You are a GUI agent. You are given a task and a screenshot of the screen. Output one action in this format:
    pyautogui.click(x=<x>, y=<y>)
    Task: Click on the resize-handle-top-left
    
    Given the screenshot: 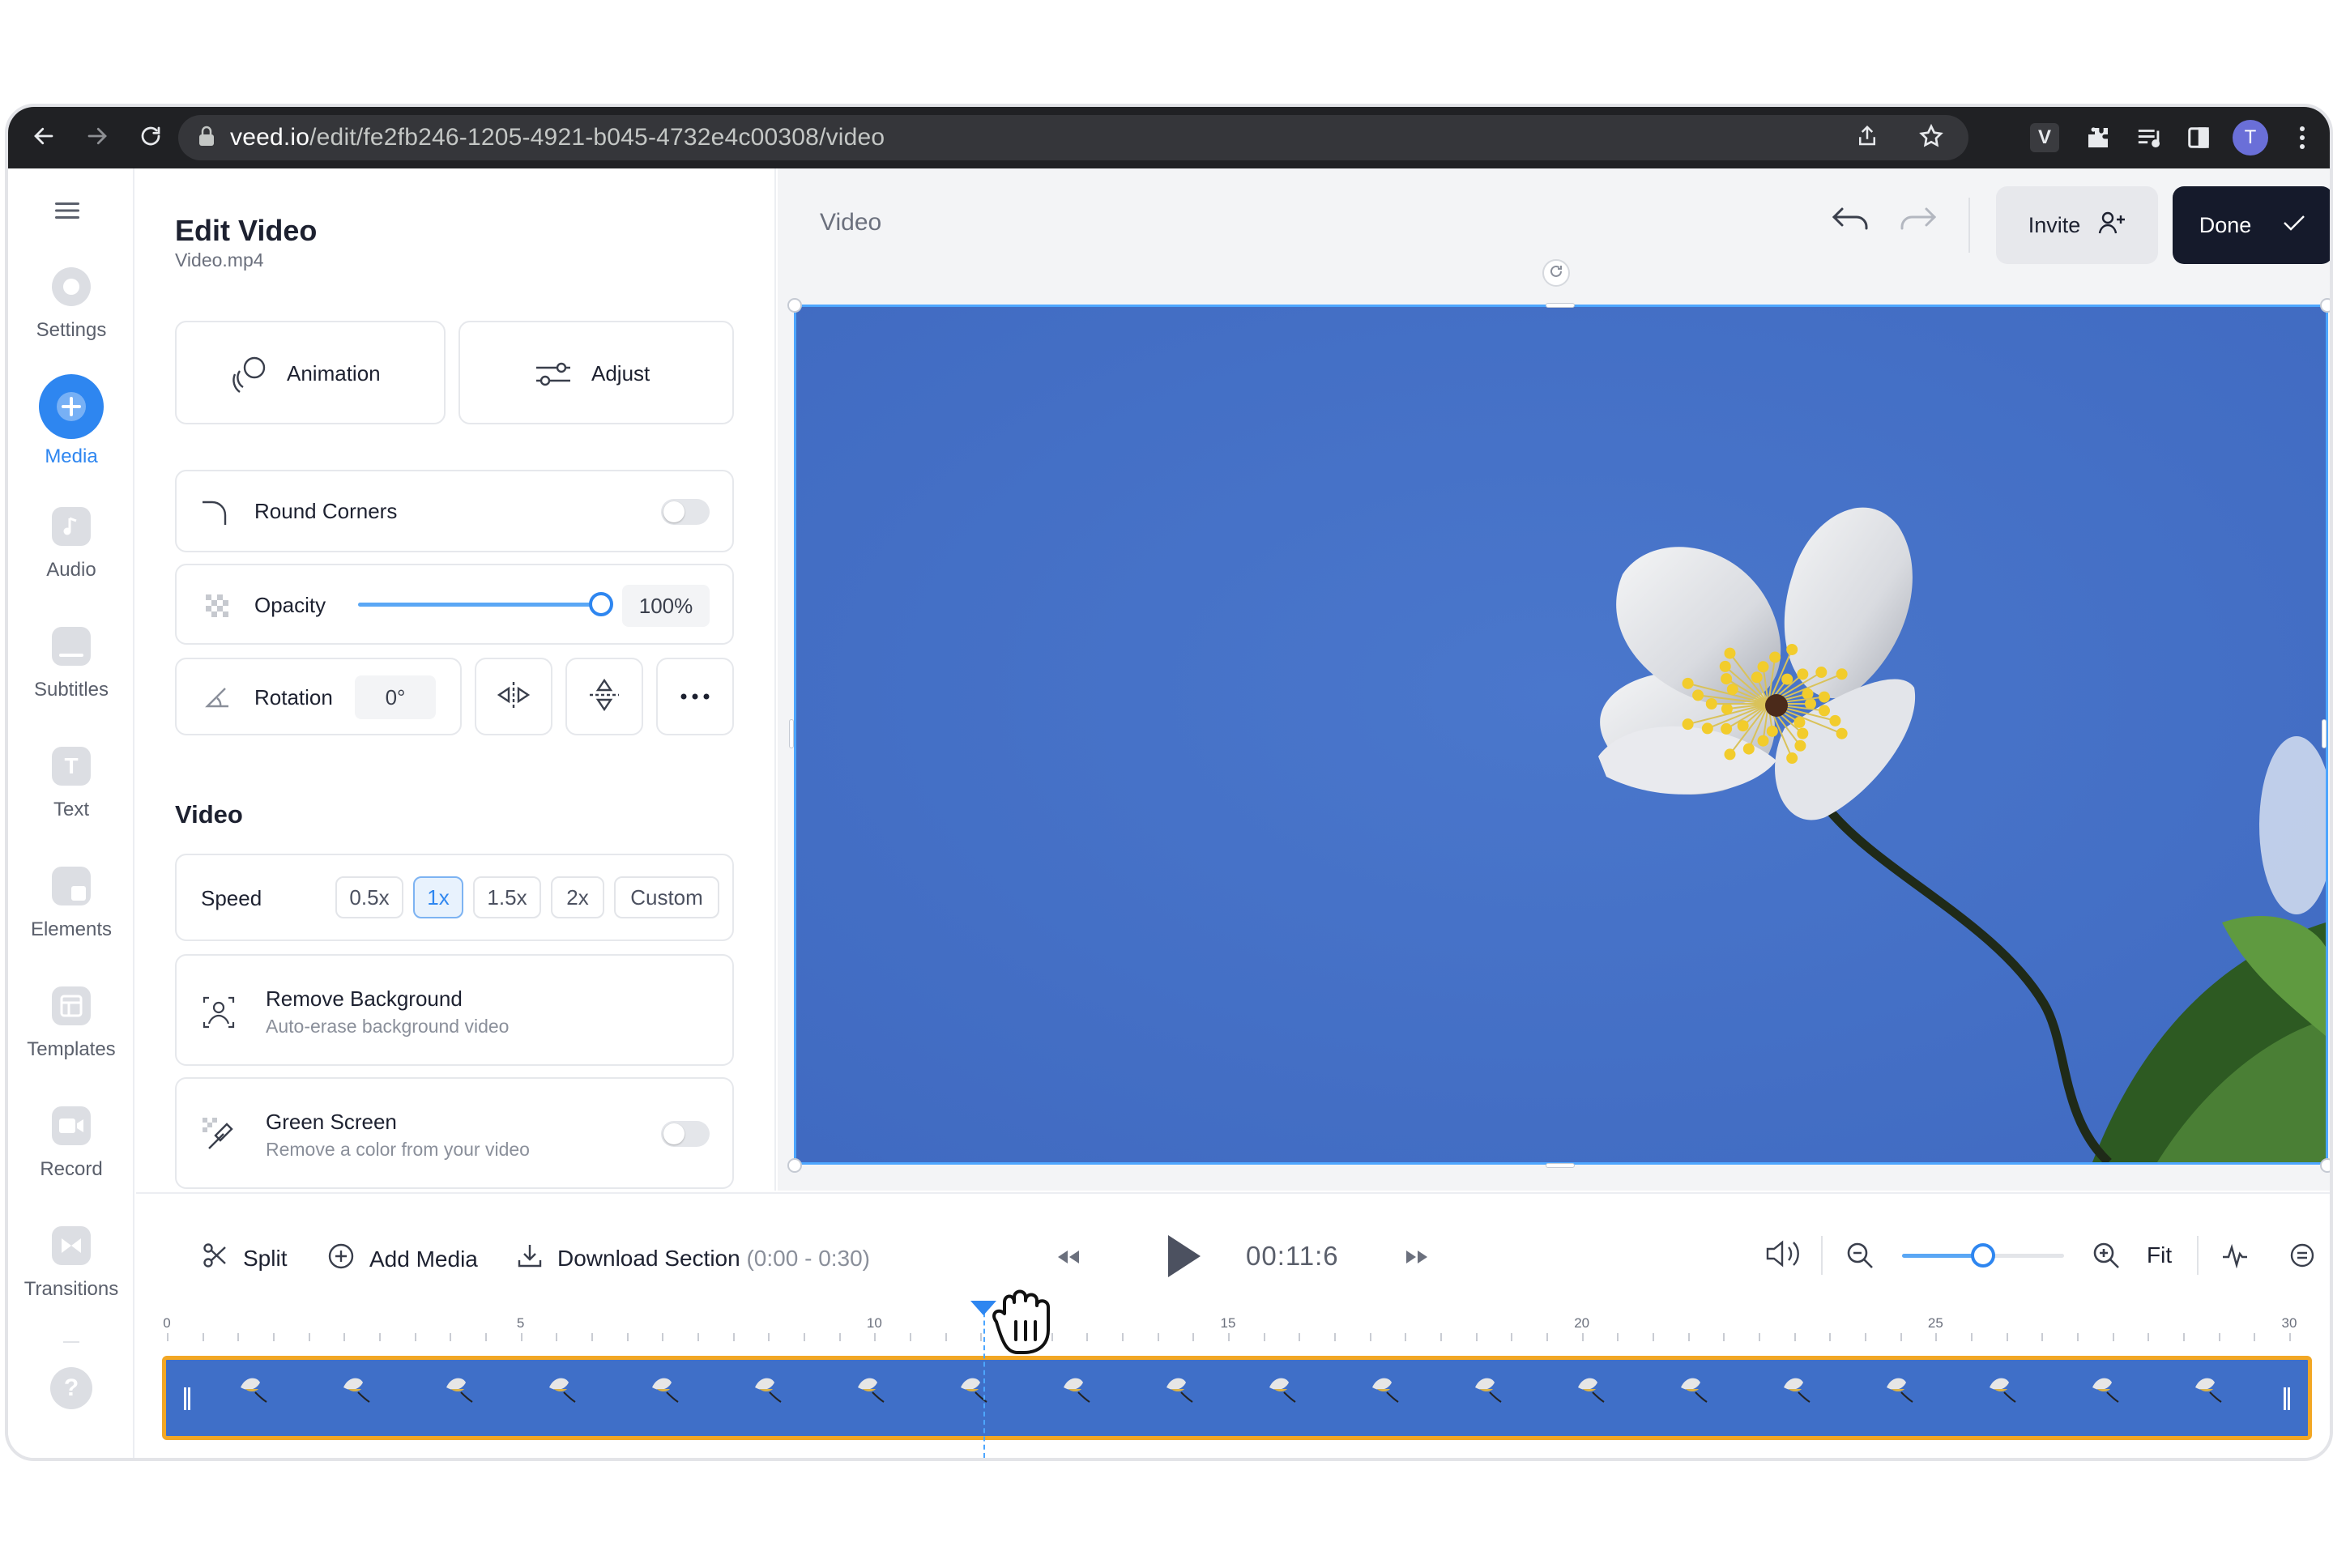 What is the action you would take?
    pyautogui.click(x=794, y=305)
    